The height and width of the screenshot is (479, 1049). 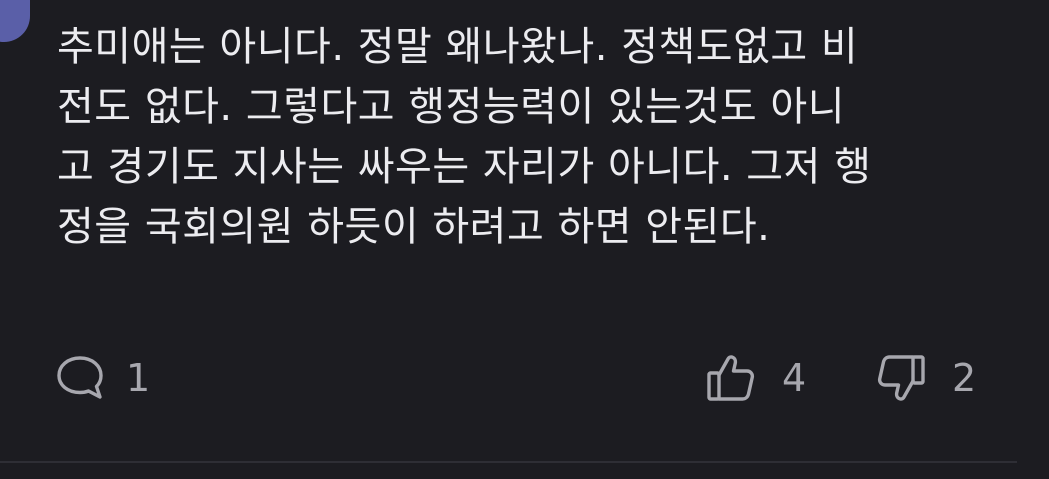 What do you see at coordinates (458, 47) in the screenshot?
I see `comment-line: 추미애는 아니다. 정말 왜나왔나. 정책도없고 비` at bounding box center [458, 47].